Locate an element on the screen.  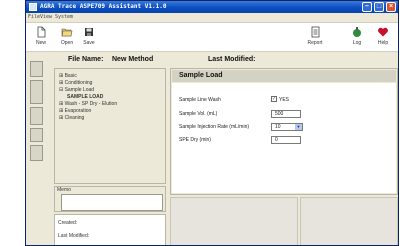
sample-line-wash-value: YES is located at coordinates (284, 100).